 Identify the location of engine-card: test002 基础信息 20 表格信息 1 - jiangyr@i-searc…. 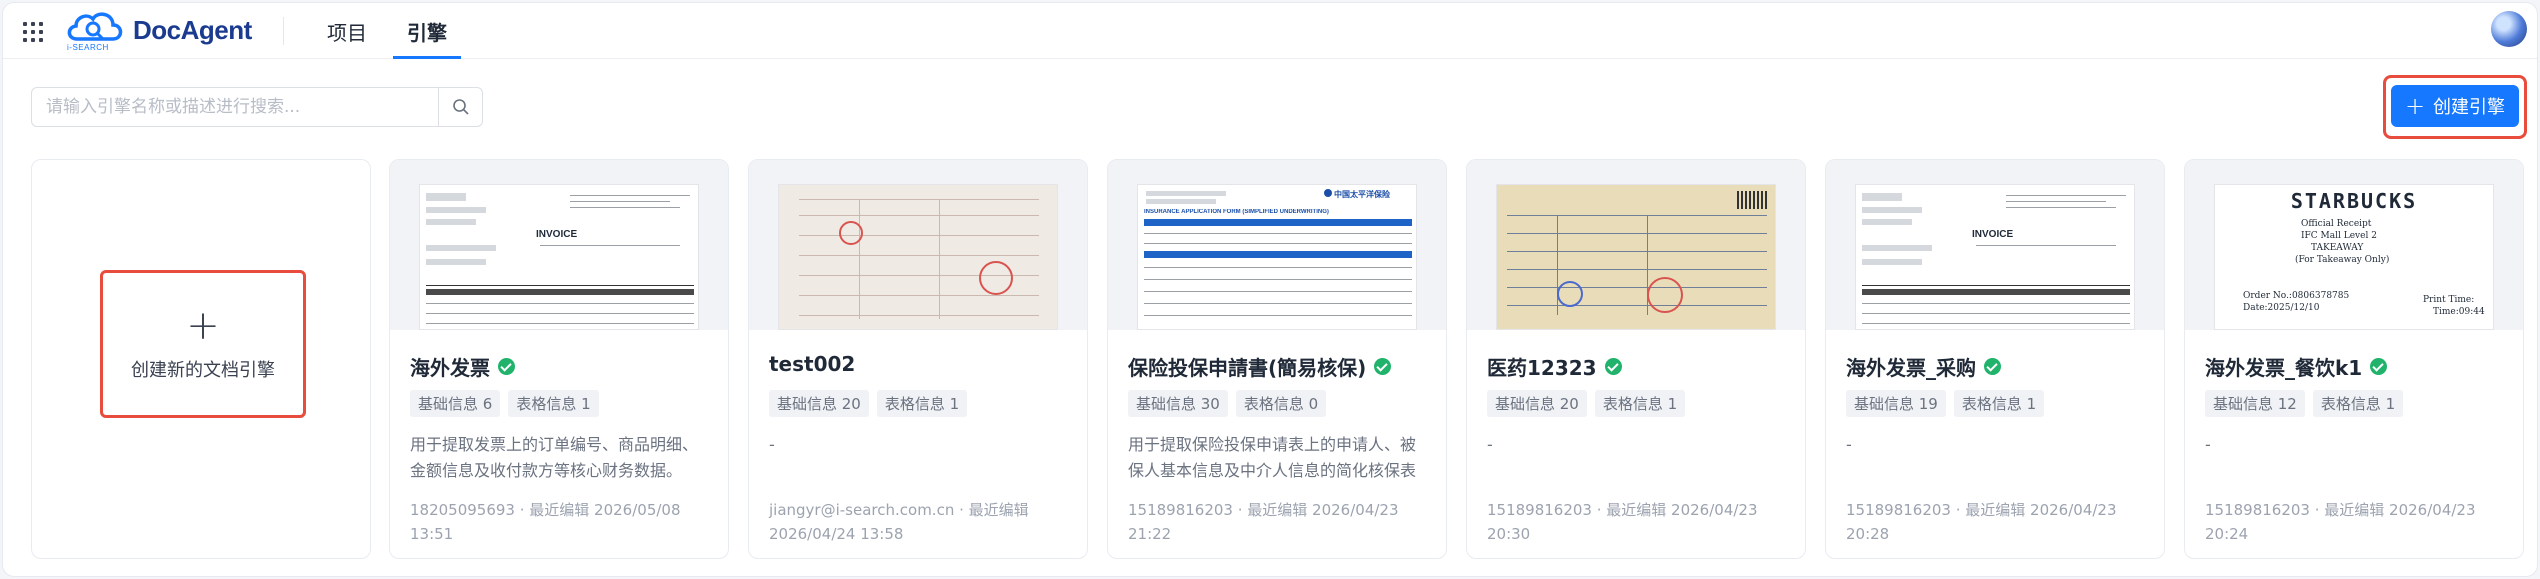
(918, 359).